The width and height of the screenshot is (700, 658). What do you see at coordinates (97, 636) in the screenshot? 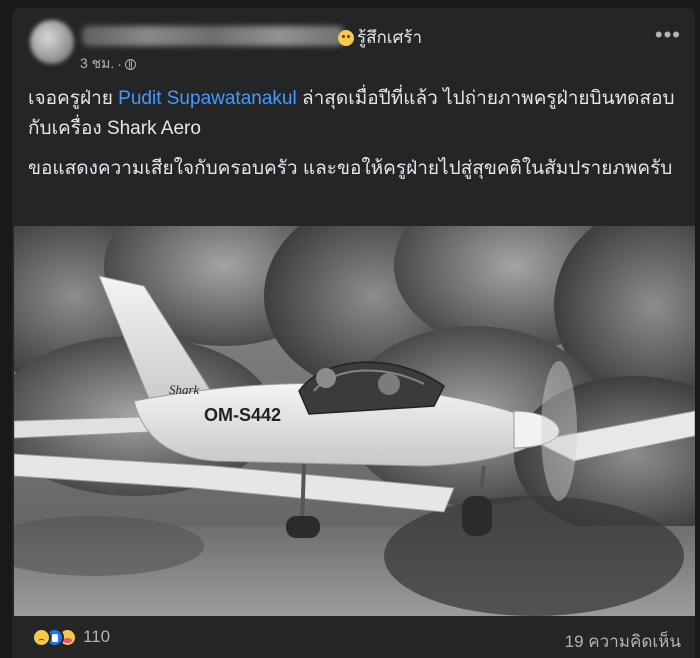
I see `reaction-count: 110` at bounding box center [97, 636].